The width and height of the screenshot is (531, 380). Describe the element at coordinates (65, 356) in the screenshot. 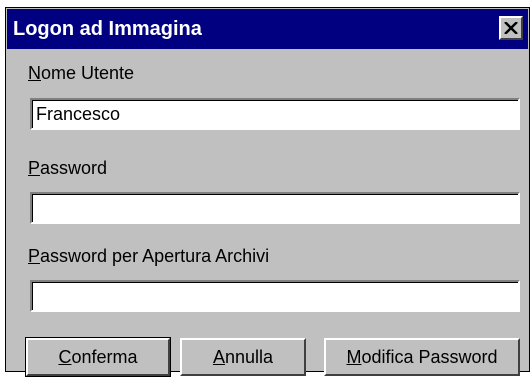

I see `confirm-button-mnemonic: C` at that location.